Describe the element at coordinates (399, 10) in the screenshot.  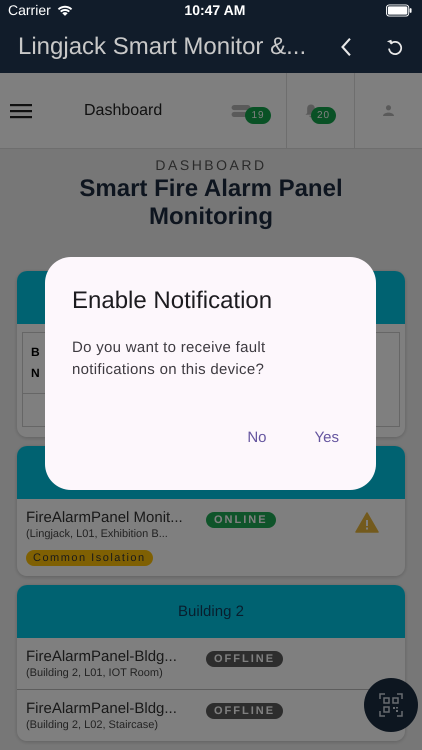
I see `battery-icon` at that location.